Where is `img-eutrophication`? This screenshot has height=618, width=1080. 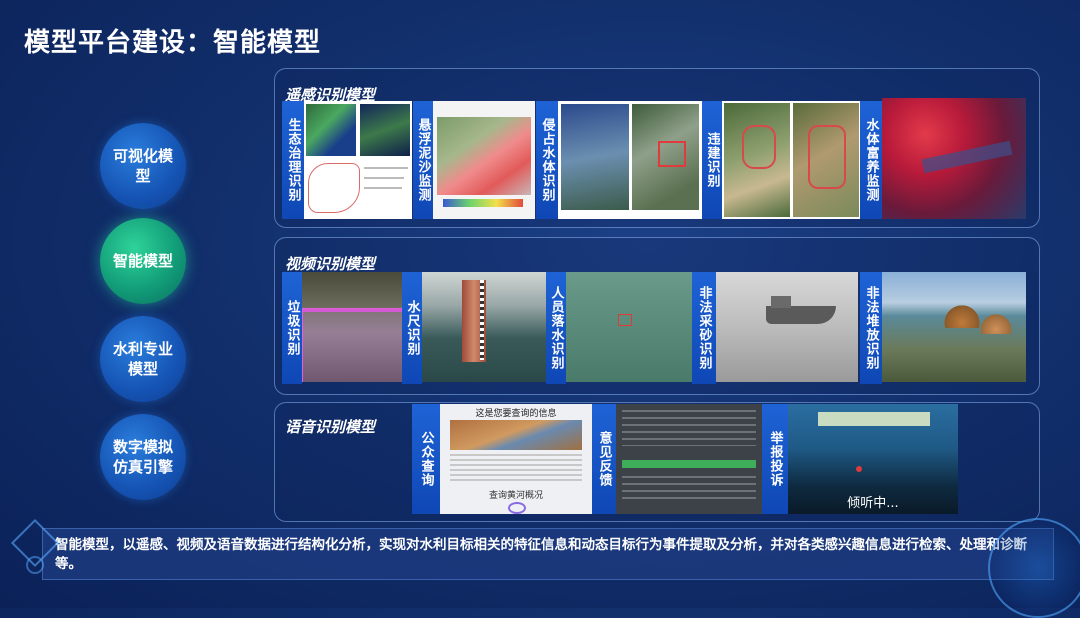 img-eutrophication is located at coordinates (954, 158).